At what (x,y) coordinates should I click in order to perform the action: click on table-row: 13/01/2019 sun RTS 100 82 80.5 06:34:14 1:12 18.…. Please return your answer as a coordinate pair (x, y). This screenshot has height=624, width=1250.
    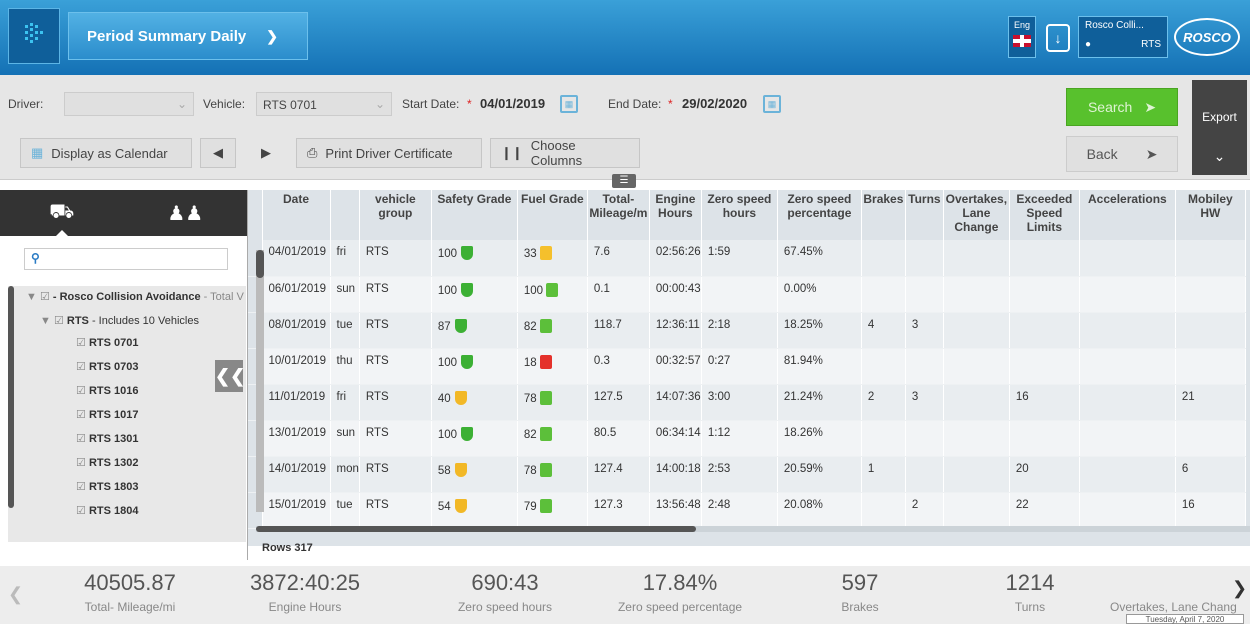
    Looking at the image, I should click on (747, 438).